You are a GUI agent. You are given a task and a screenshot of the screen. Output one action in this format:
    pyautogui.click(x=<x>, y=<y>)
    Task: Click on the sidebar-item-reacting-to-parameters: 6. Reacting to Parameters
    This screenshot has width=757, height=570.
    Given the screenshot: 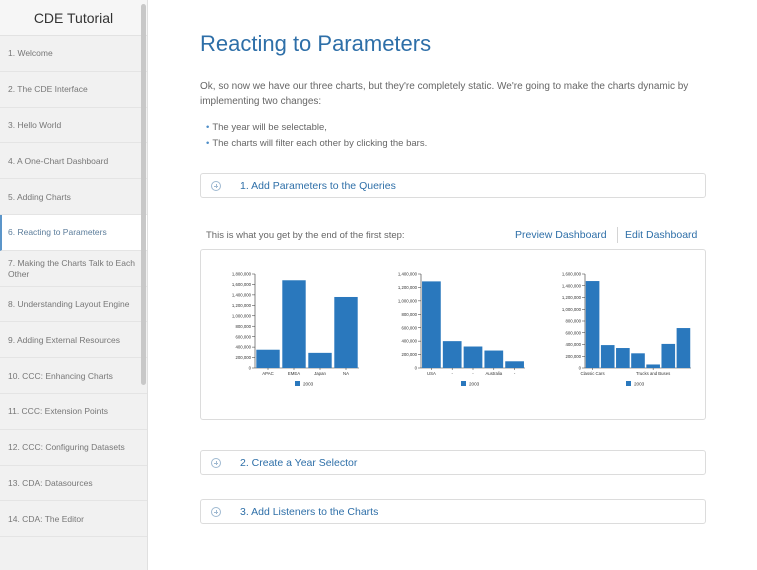 What is the action you would take?
    pyautogui.click(x=73, y=232)
    